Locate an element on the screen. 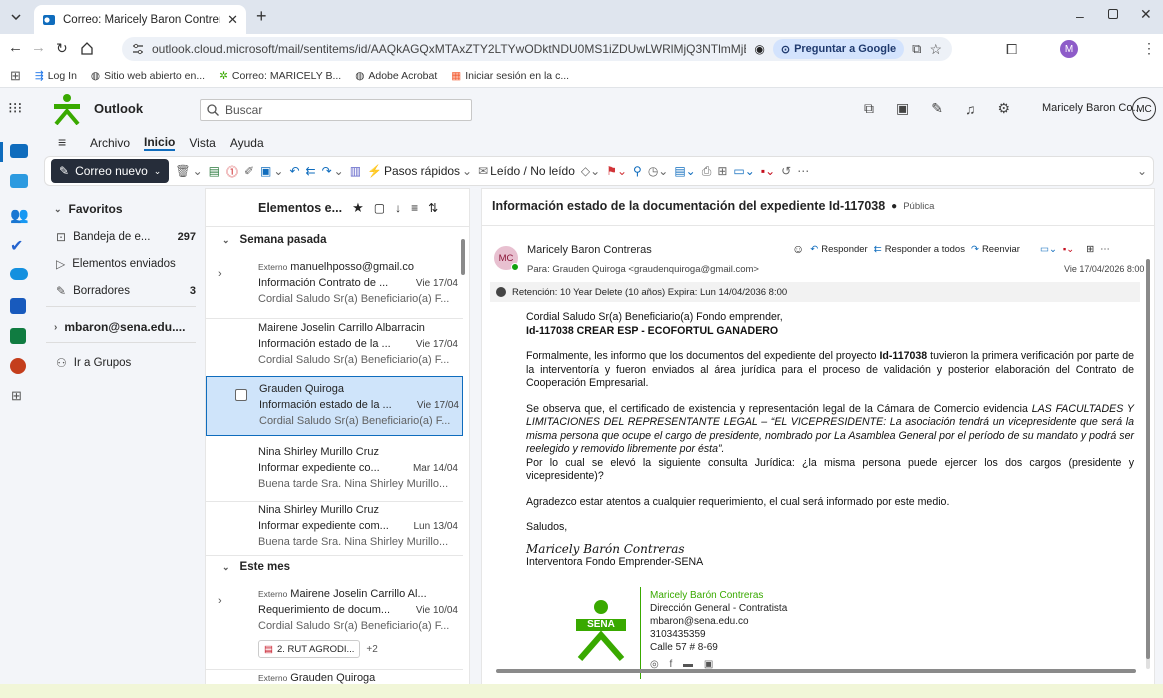 The width and height of the screenshot is (1163, 698). favorite-star-icon: ★ is located at coordinates (358, 208).